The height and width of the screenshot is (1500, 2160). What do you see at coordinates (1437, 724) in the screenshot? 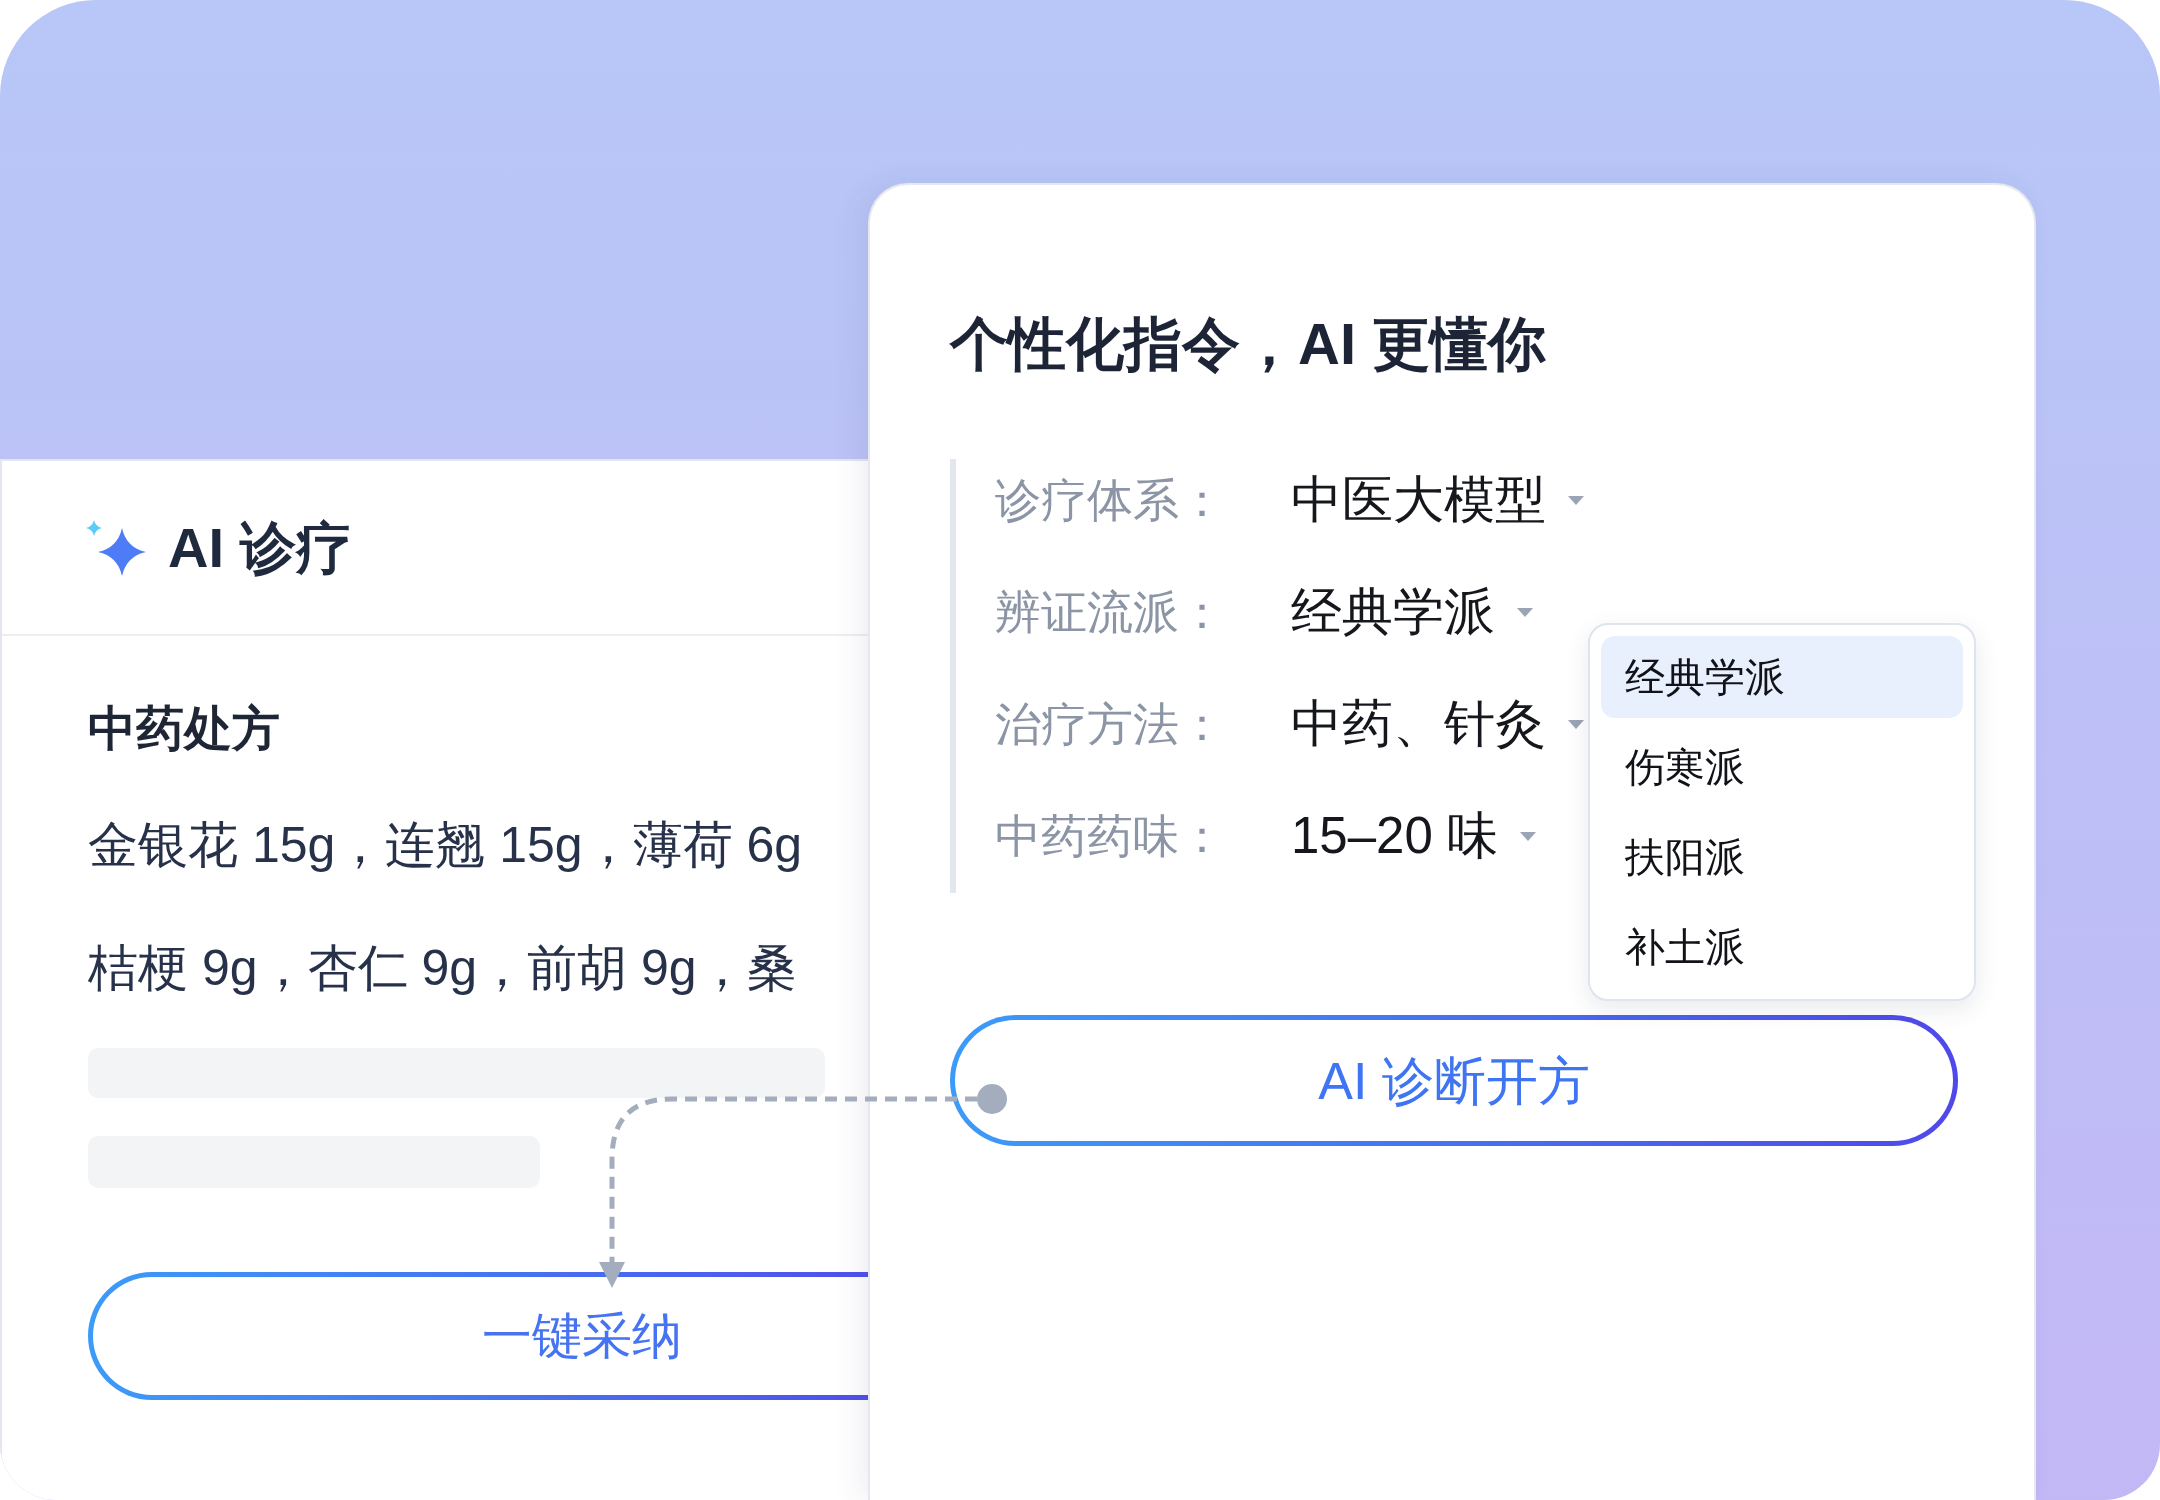
I see `select-dropdown: 中药、针灸` at bounding box center [1437, 724].